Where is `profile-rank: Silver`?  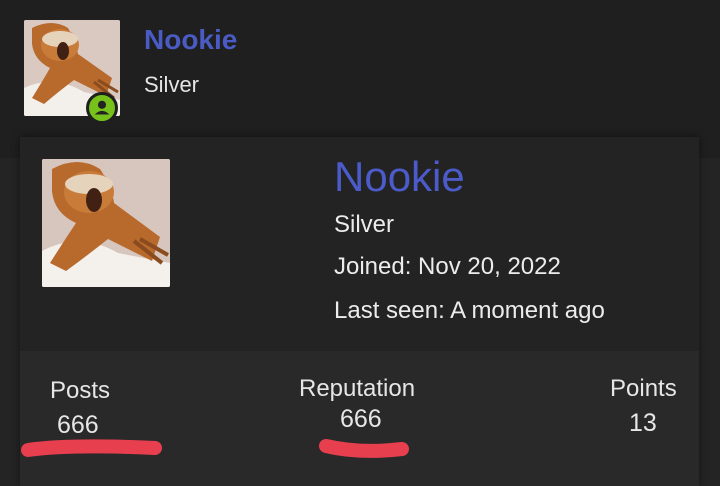 profile-rank: Silver is located at coordinates (364, 224).